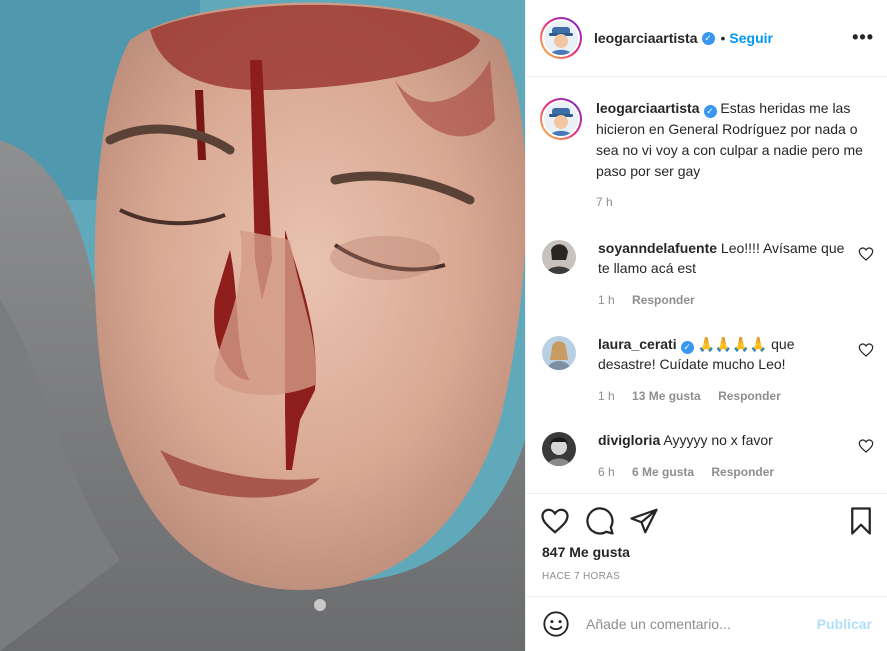 This screenshot has width=887, height=651. I want to click on post-actions: 847 Me gusta HACE 7 HORAS, so click(706, 543).